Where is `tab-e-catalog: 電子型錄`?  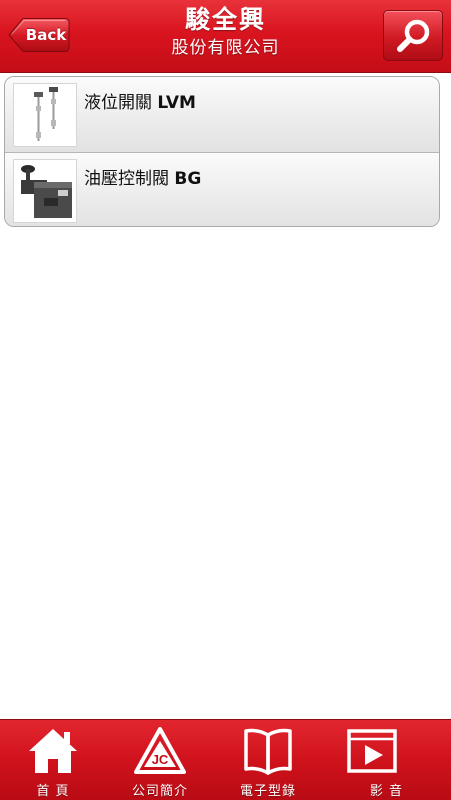 tab-e-catalog: 電子型錄 is located at coordinates (268, 760).